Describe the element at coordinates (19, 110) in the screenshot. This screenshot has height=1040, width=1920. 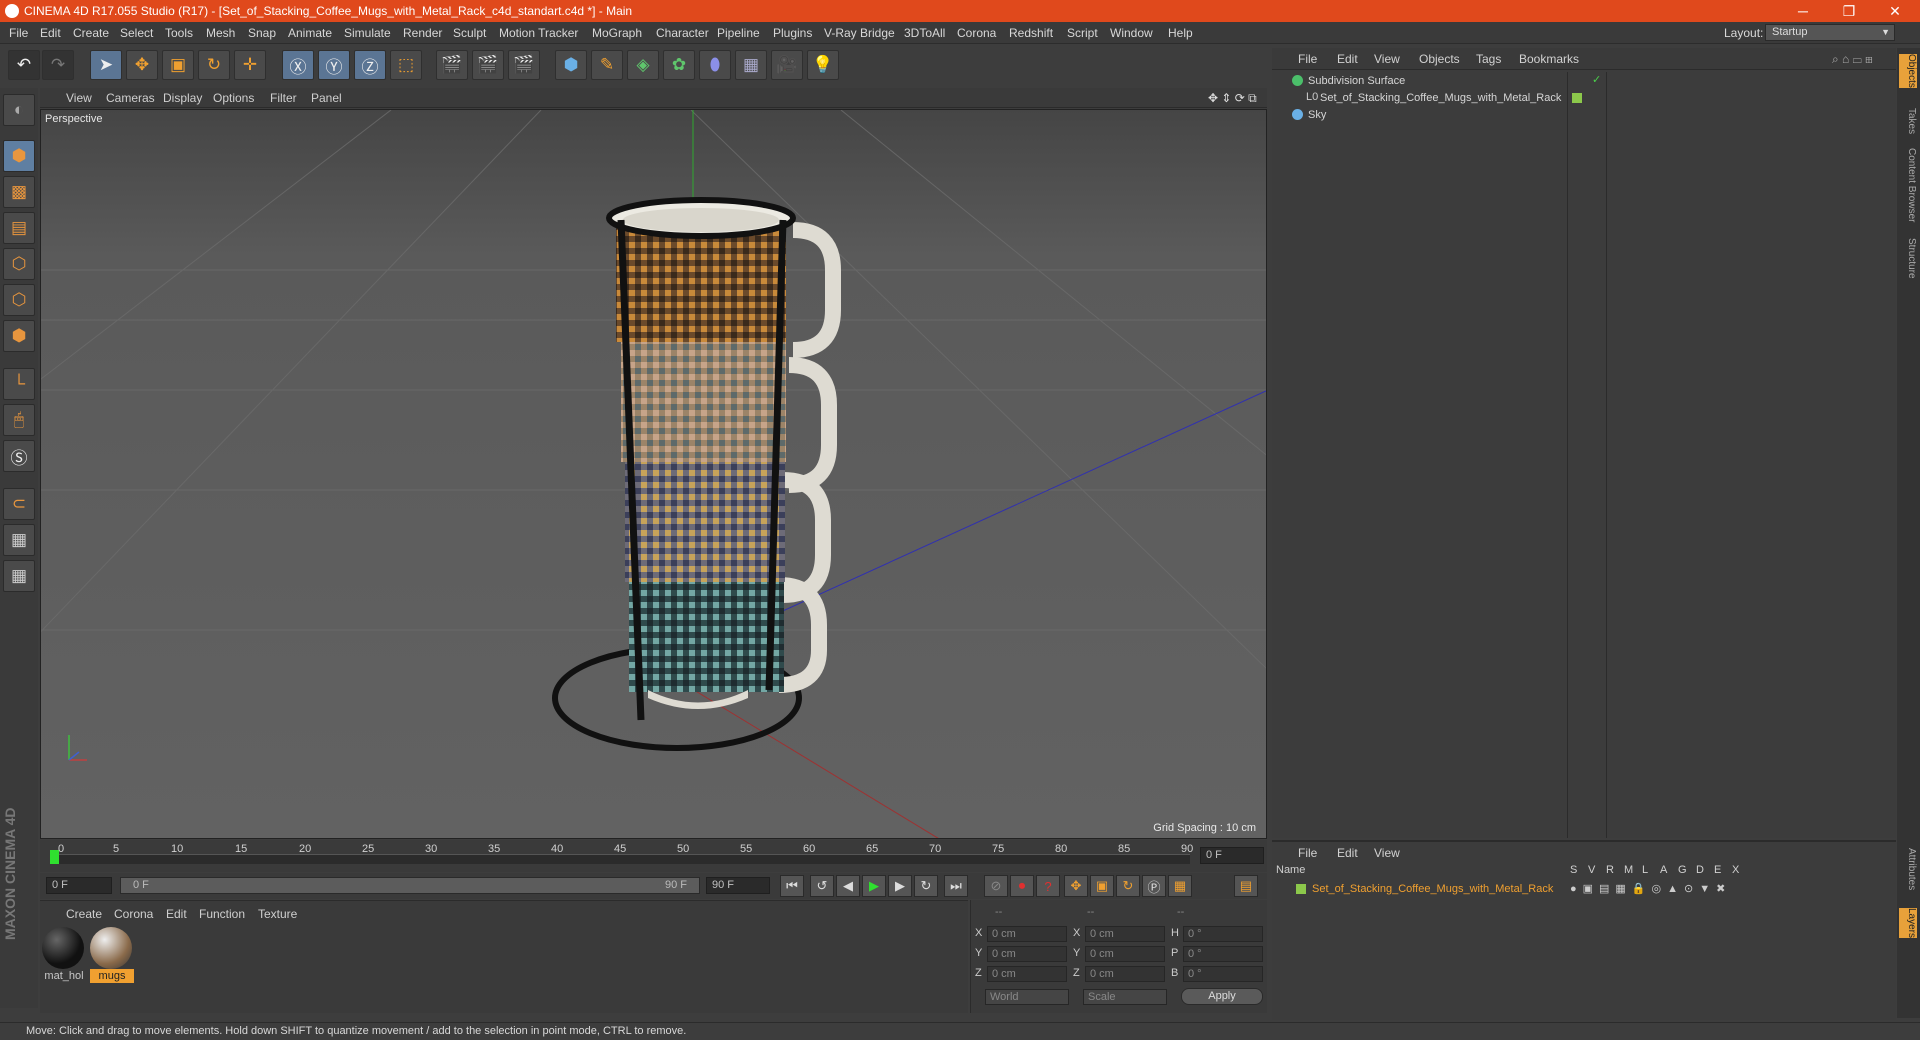
I see `make-editable-button: ◐` at that location.